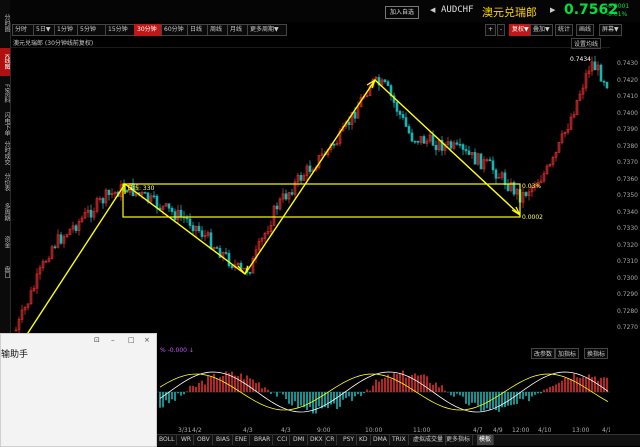 Image resolution: width=640 pixels, height=447 pixels. I want to click on chart-control-2: 复权▼, so click(520, 30).